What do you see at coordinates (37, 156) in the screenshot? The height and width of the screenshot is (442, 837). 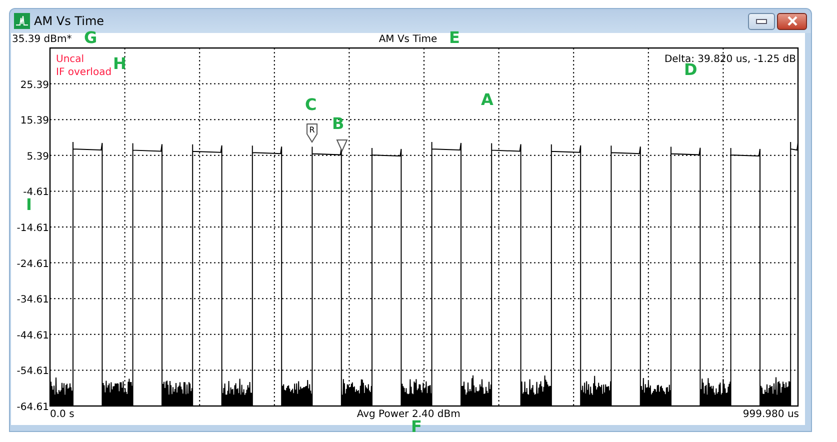 I see `y-axis-label: 5.39` at bounding box center [37, 156].